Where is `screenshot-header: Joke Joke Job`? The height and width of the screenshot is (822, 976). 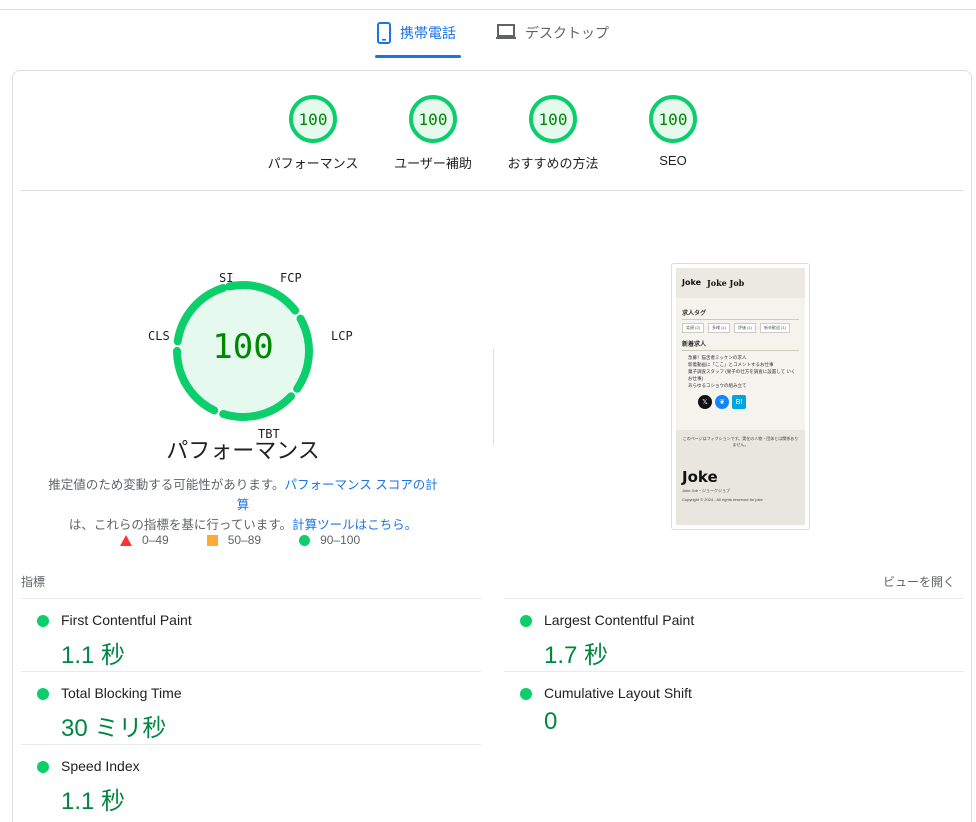 screenshot-header: Joke Joke Job is located at coordinates (740, 283).